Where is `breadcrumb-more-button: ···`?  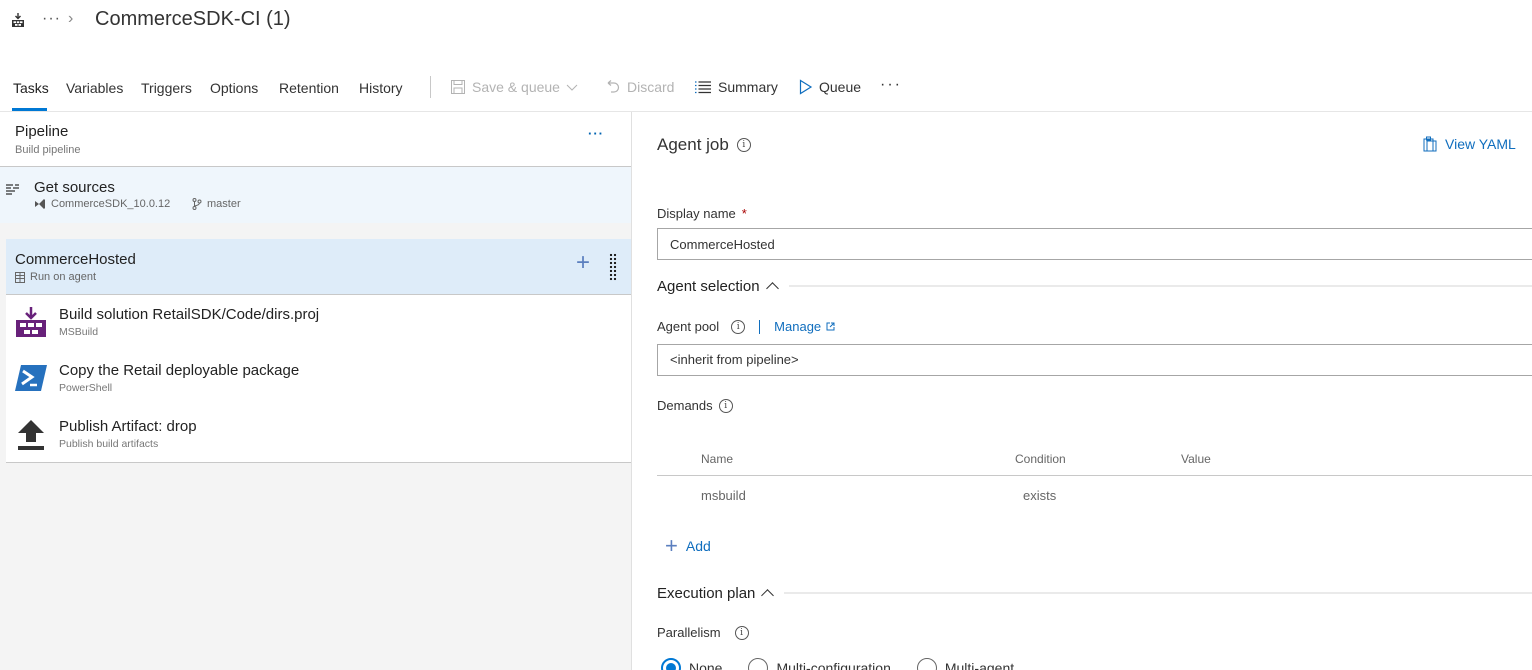 breadcrumb-more-button: ··· is located at coordinates (51, 19).